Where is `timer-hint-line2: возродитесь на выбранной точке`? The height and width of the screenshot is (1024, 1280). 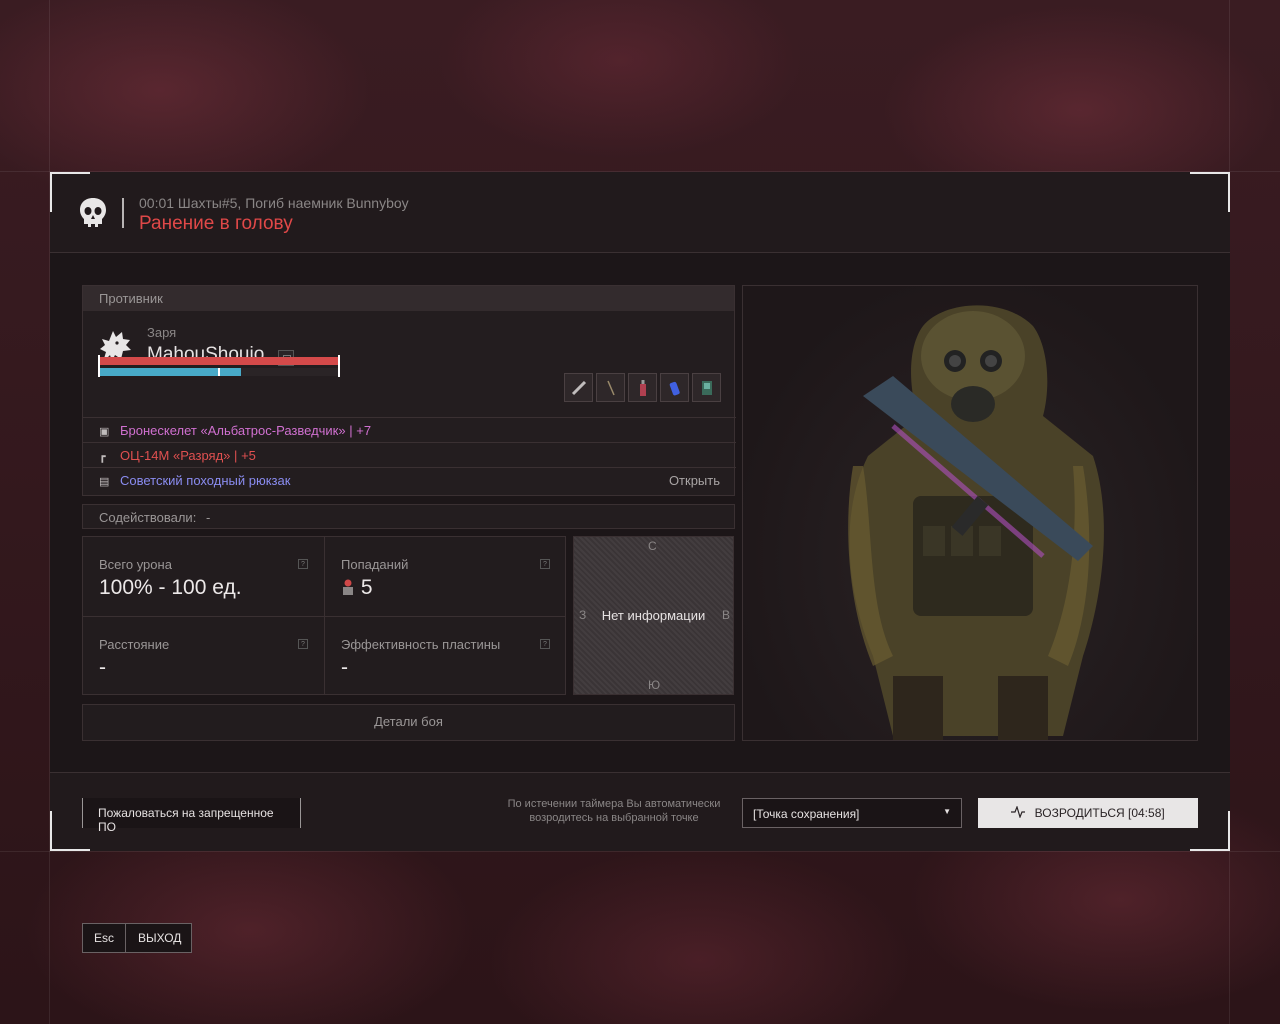 timer-hint-line2: возродитесь на выбранной точке is located at coordinates (614, 818).